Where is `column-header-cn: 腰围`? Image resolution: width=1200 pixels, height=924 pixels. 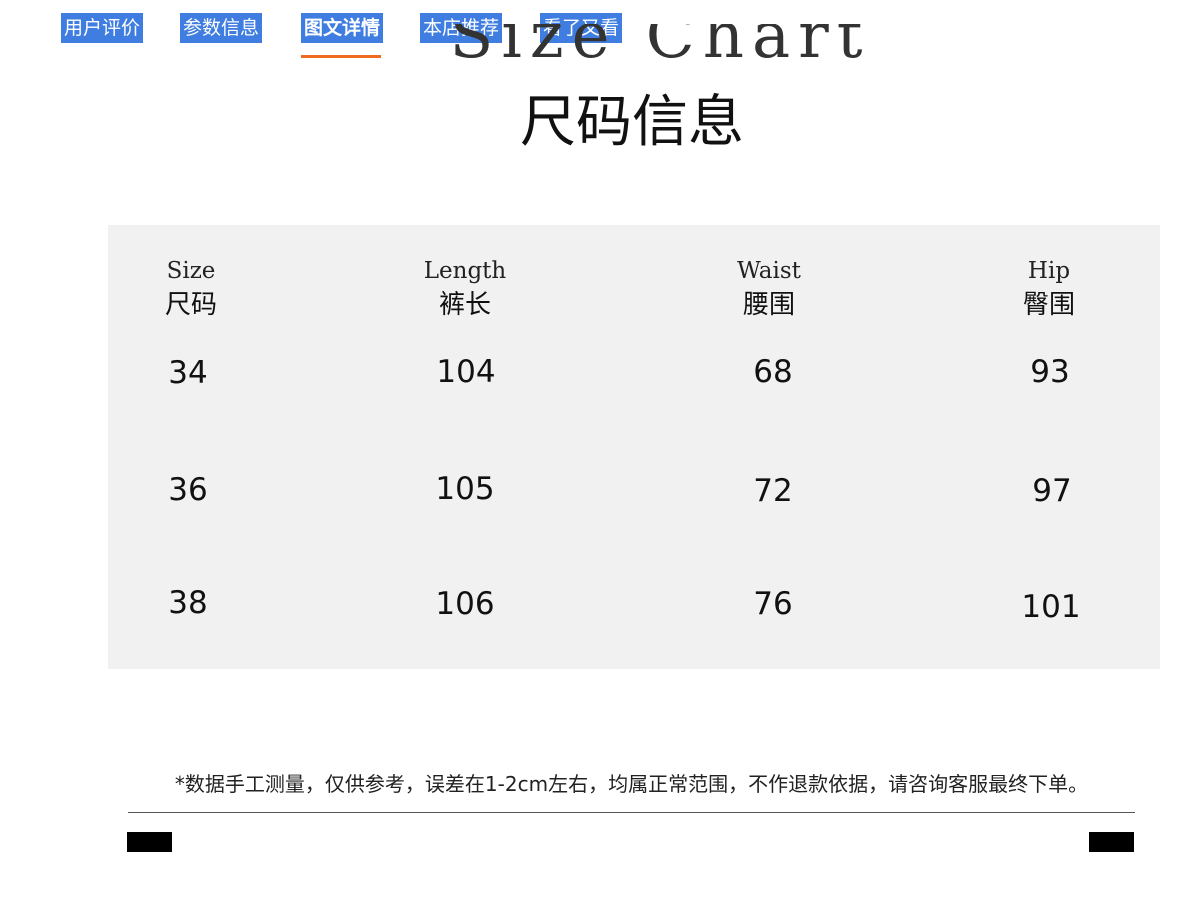
column-header-cn: 腰围 is located at coordinates (768, 305).